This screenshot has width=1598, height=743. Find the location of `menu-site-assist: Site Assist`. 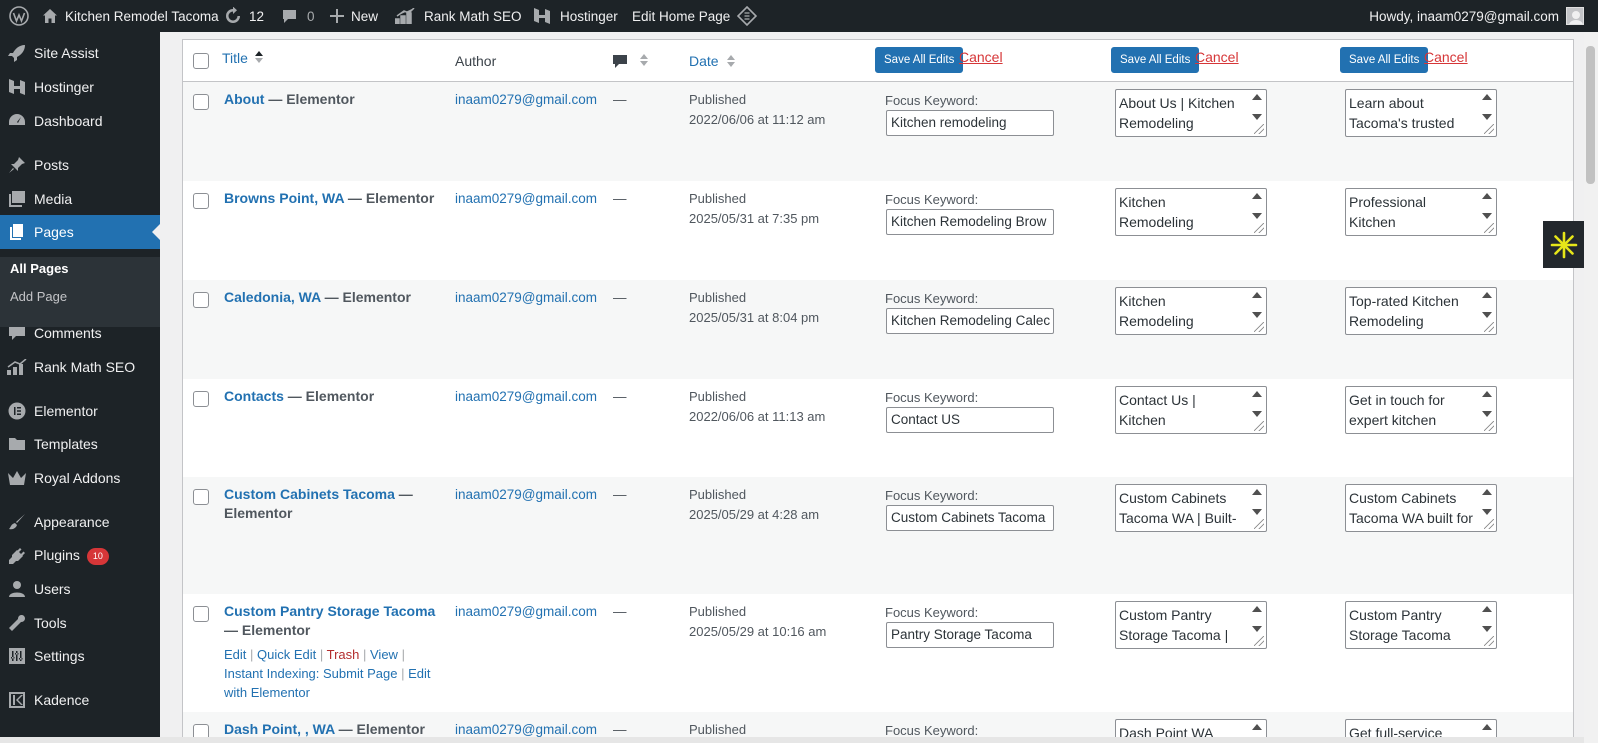

menu-site-assist: Site Assist is located at coordinates (80, 53).